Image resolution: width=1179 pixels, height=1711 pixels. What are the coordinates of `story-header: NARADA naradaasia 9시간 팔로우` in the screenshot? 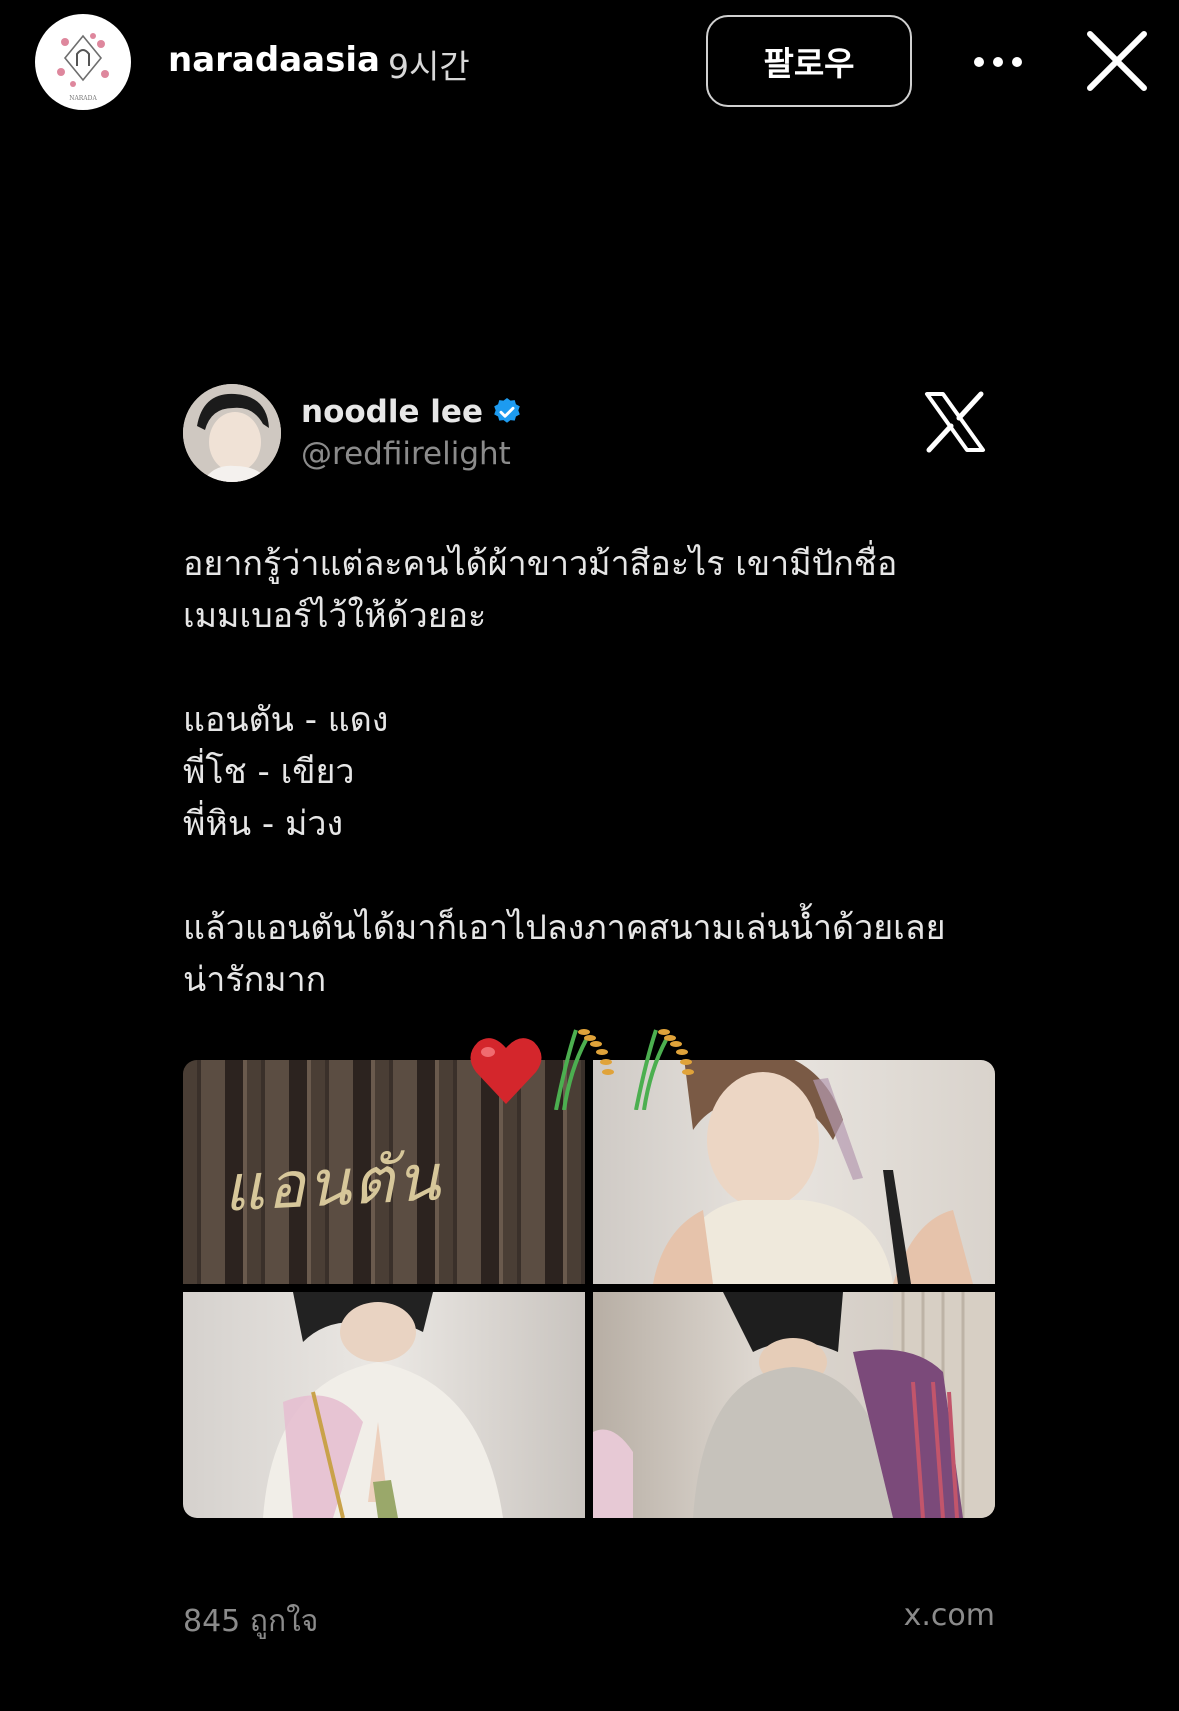 It's located at (589, 65).